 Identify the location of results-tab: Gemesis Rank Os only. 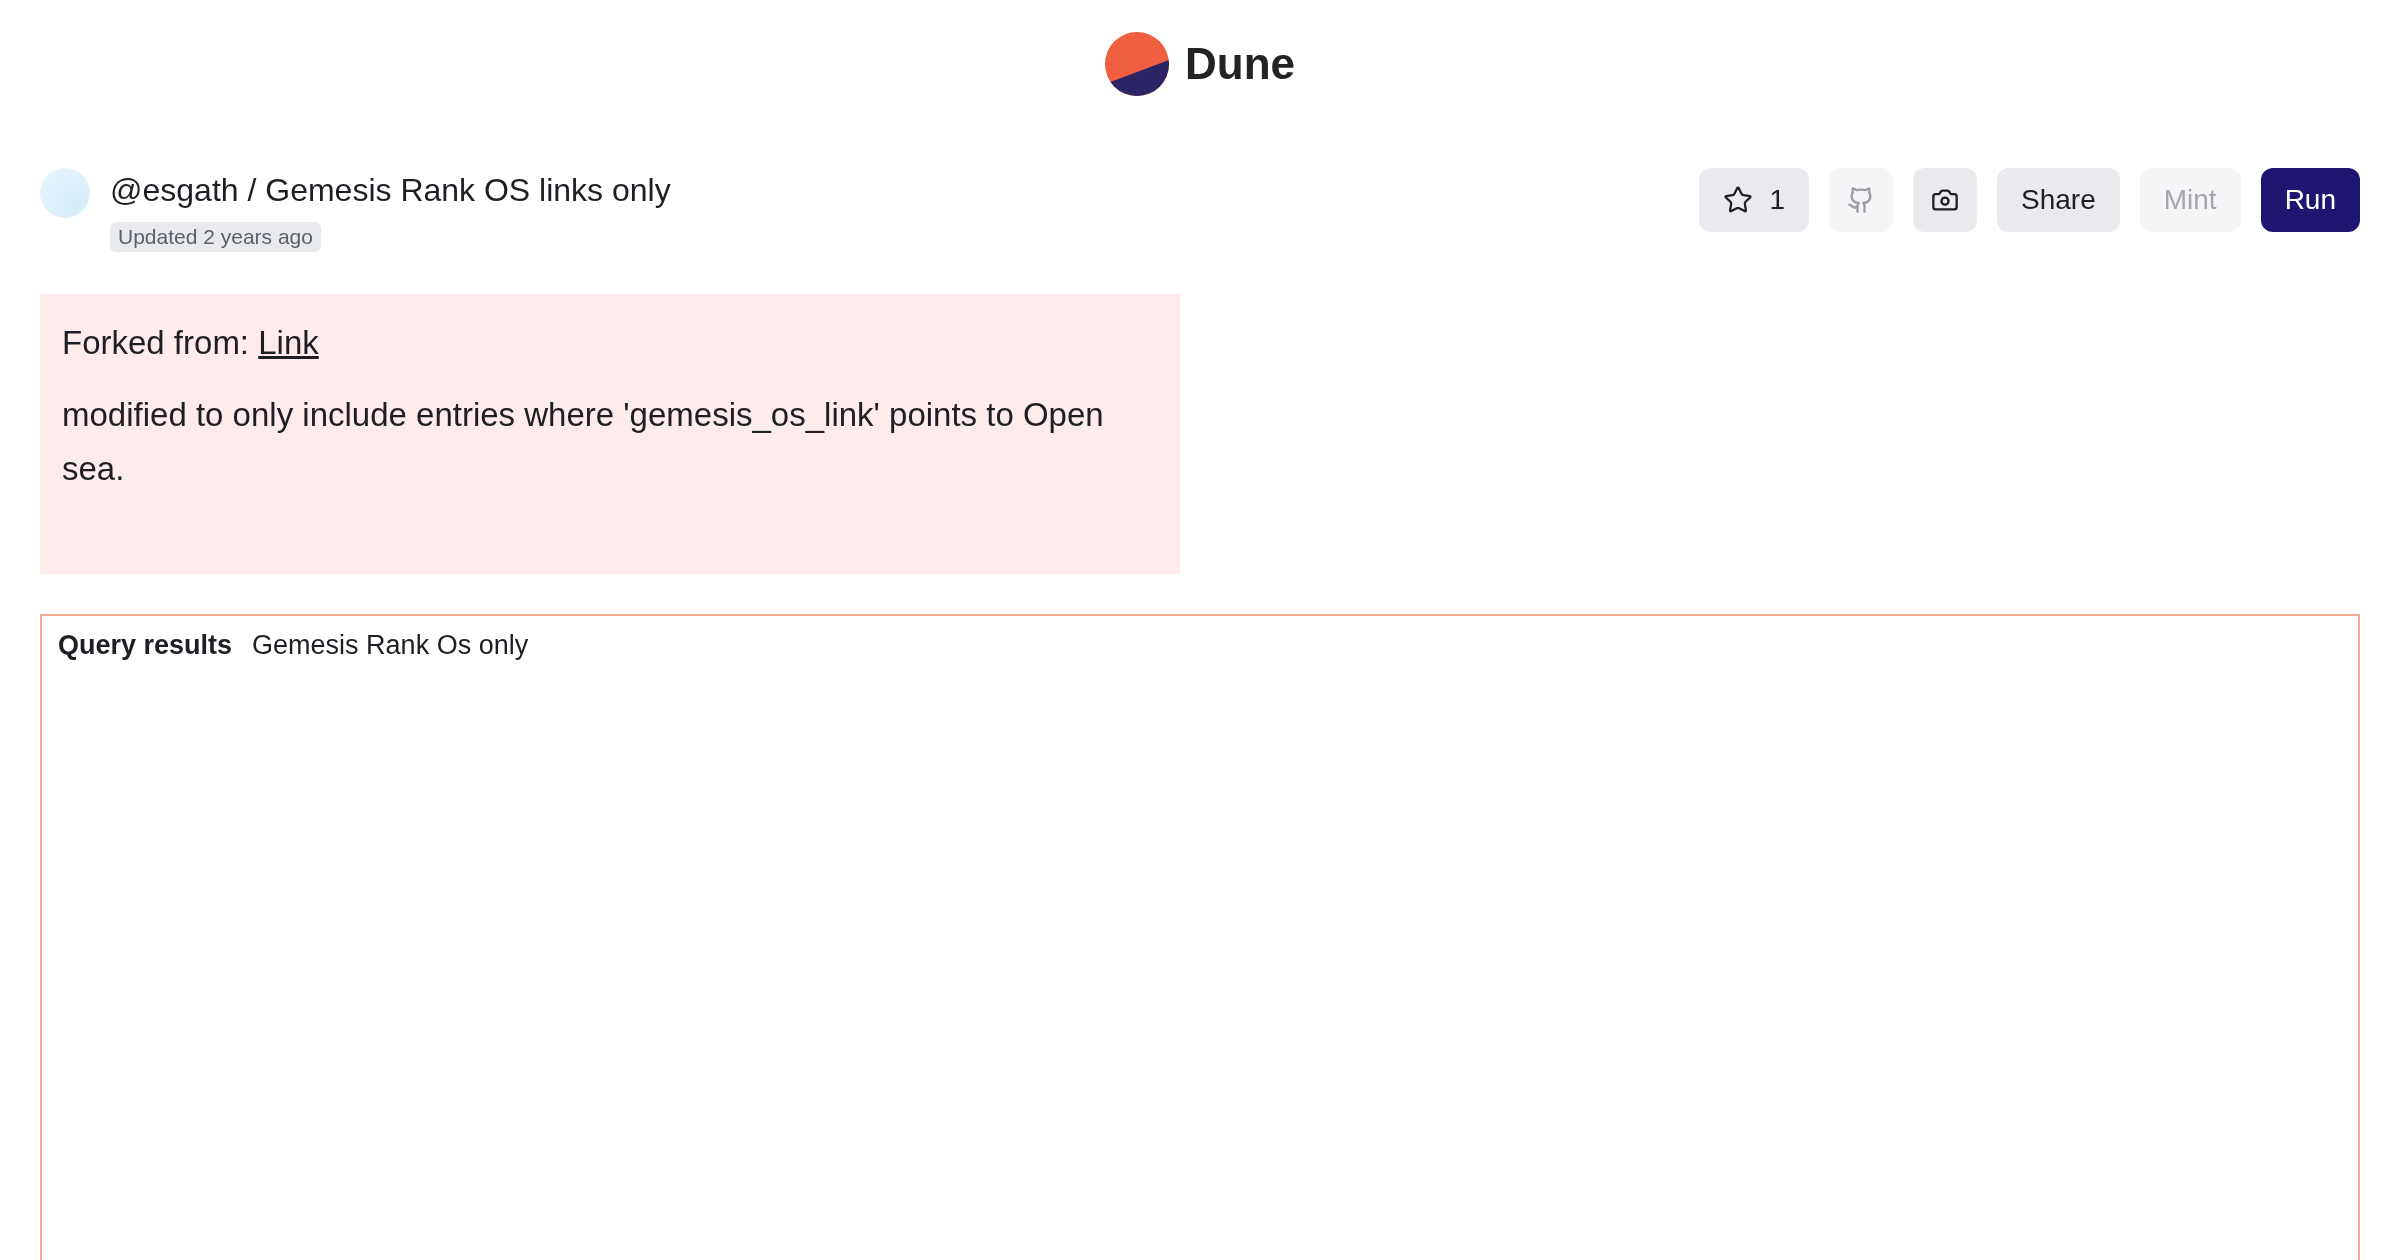
(390, 645).